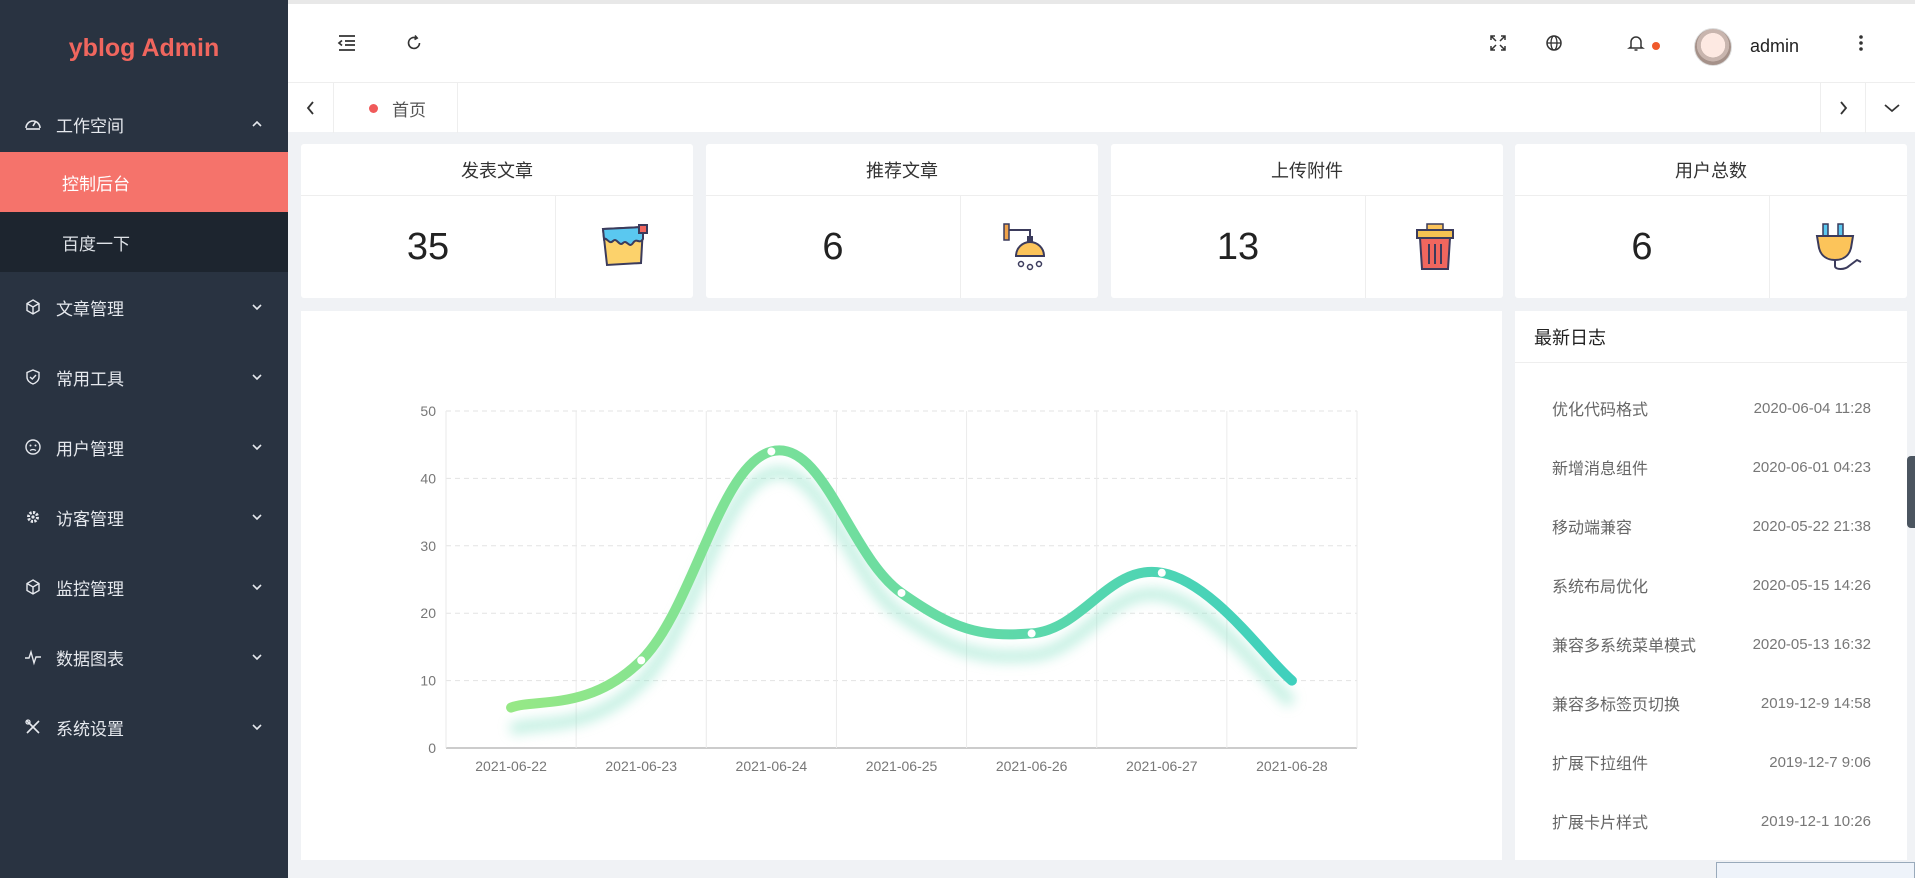  I want to click on menu-users: 用户管理, so click(144, 447).